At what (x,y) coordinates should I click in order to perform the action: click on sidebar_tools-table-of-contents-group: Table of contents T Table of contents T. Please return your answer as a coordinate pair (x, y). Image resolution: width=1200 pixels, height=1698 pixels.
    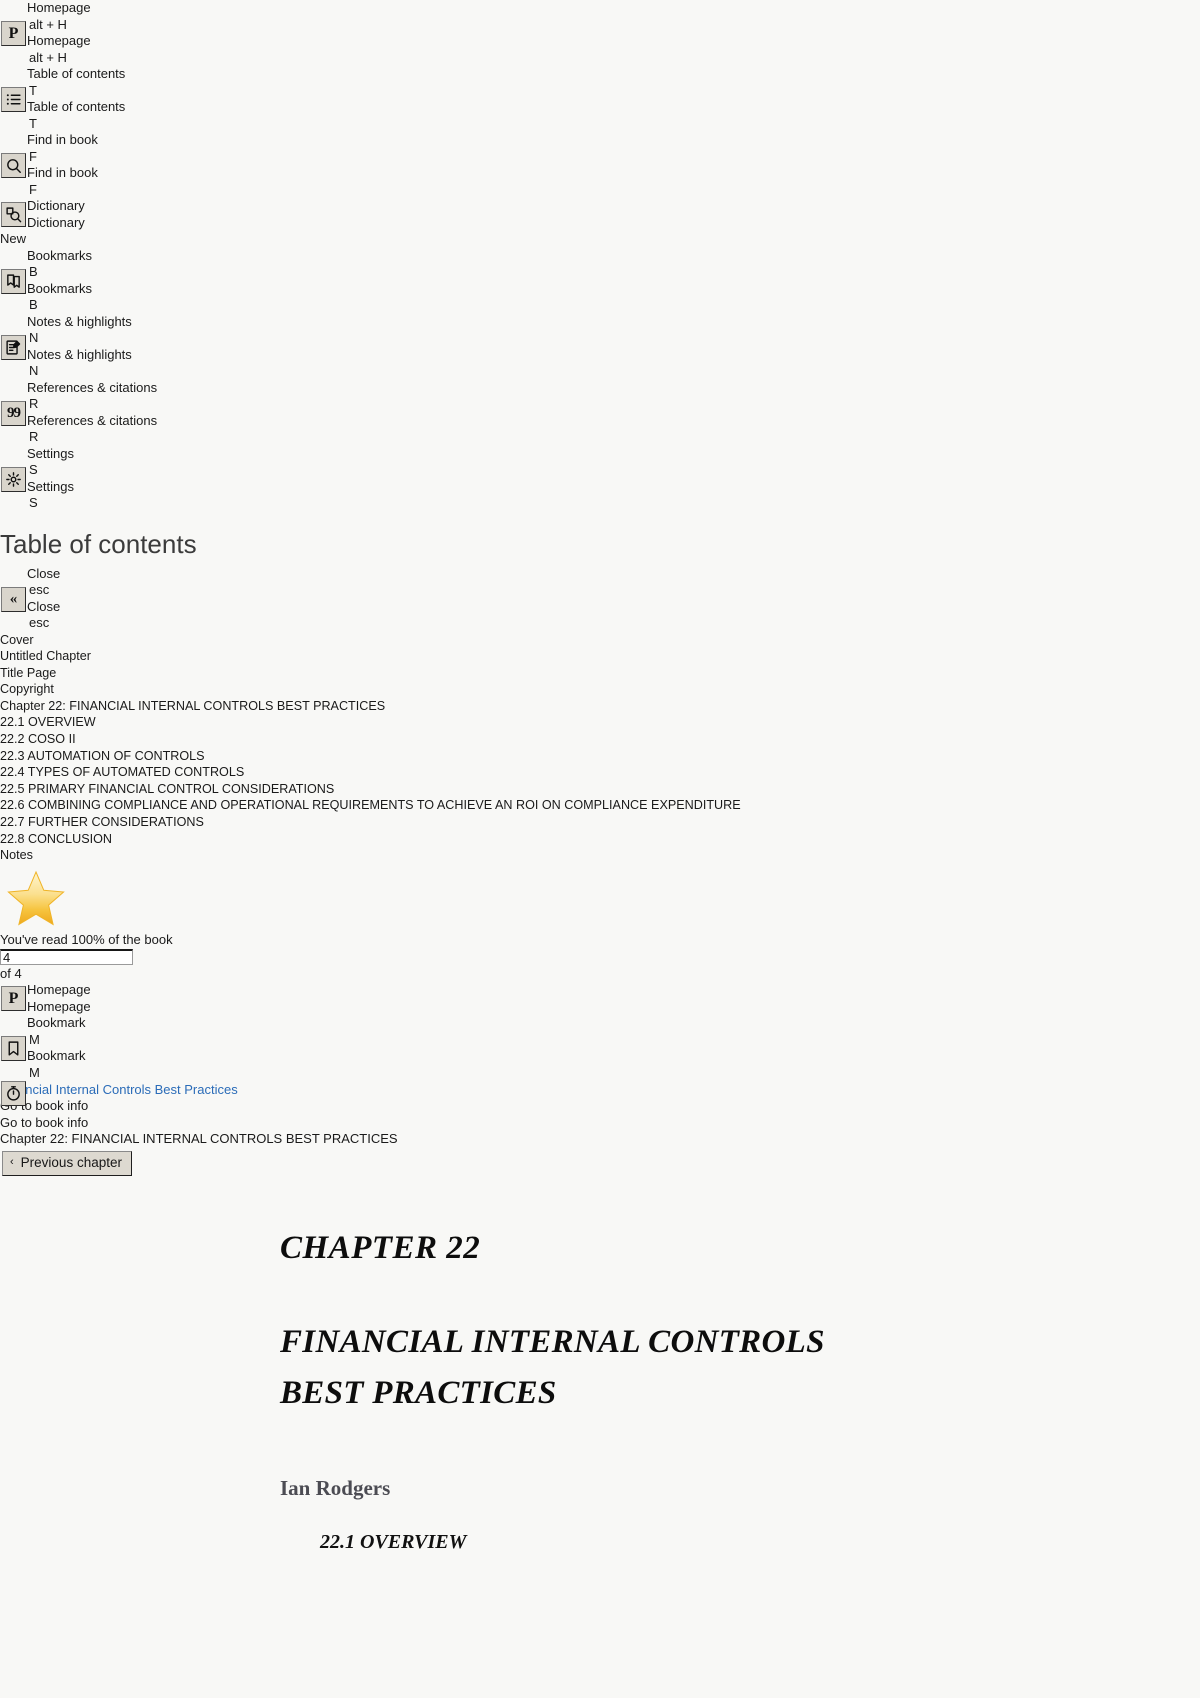
    Looking at the image, I should click on (600, 99).